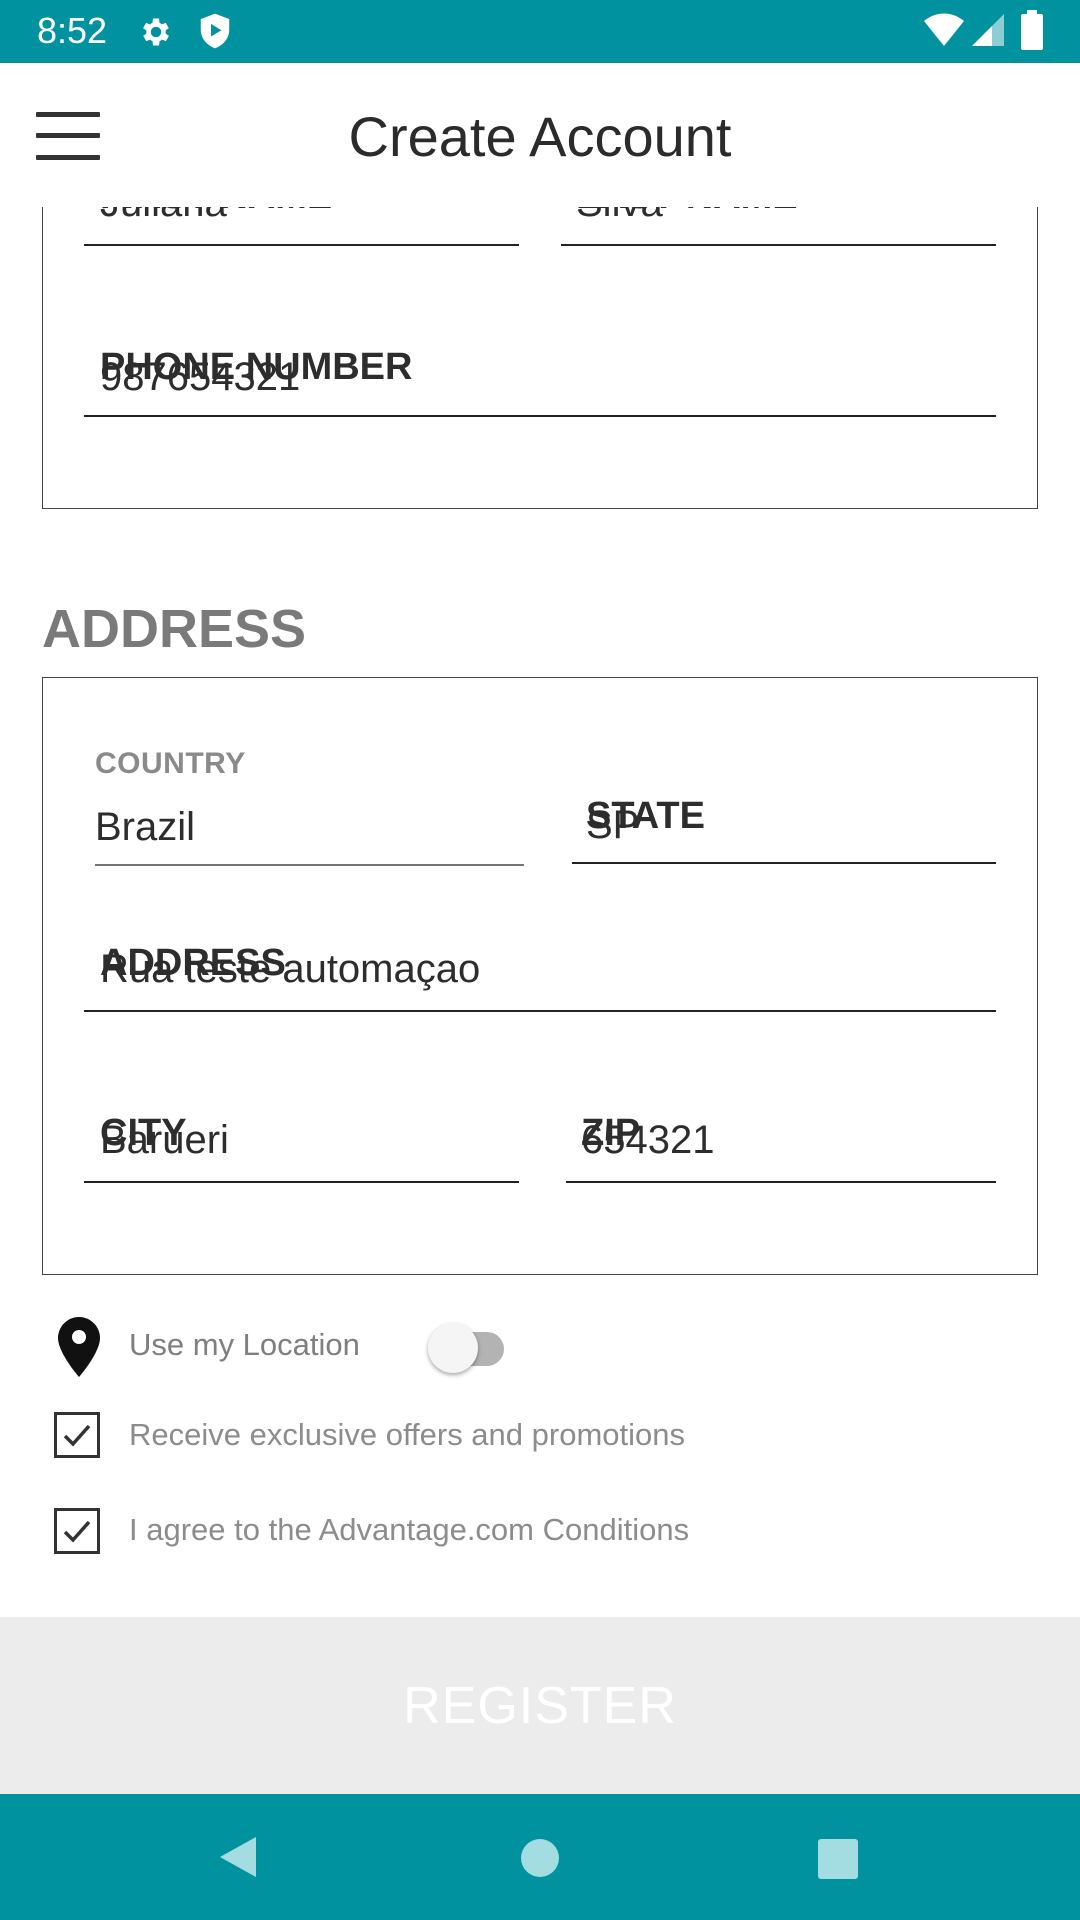 Image resolution: width=1080 pixels, height=1920 pixels. What do you see at coordinates (244, 1344) in the screenshot?
I see `use-location-label: Use my Location` at bounding box center [244, 1344].